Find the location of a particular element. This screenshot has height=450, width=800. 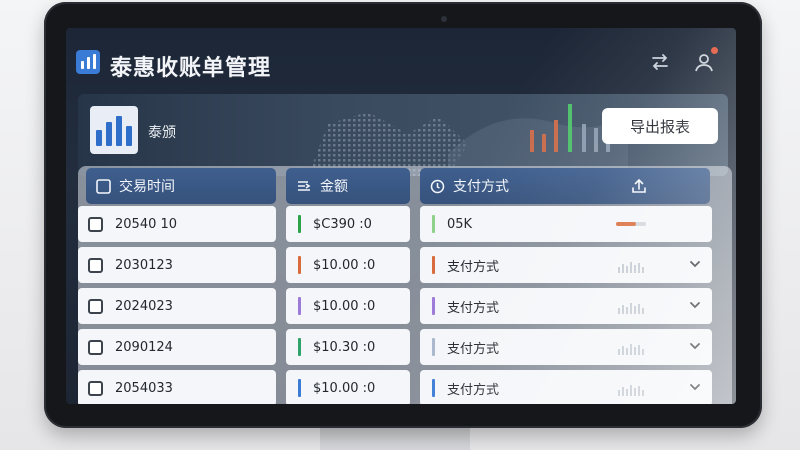

column-label-amount: 金额 is located at coordinates (334, 187).